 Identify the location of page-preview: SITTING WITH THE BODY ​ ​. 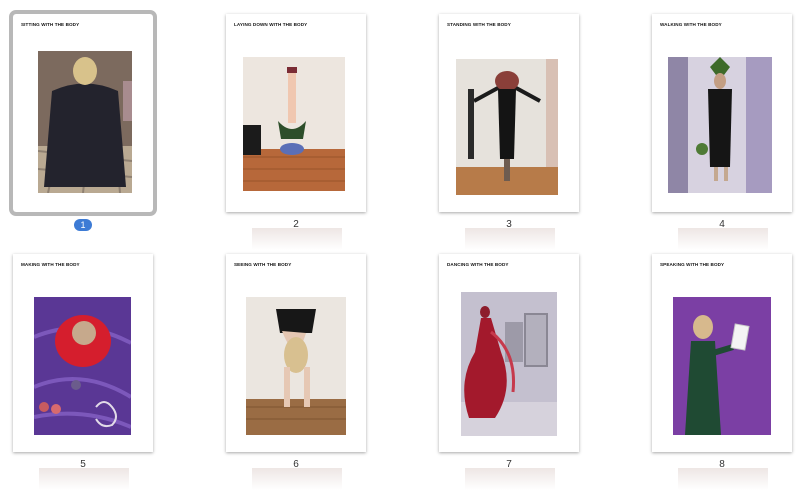
(83, 113).